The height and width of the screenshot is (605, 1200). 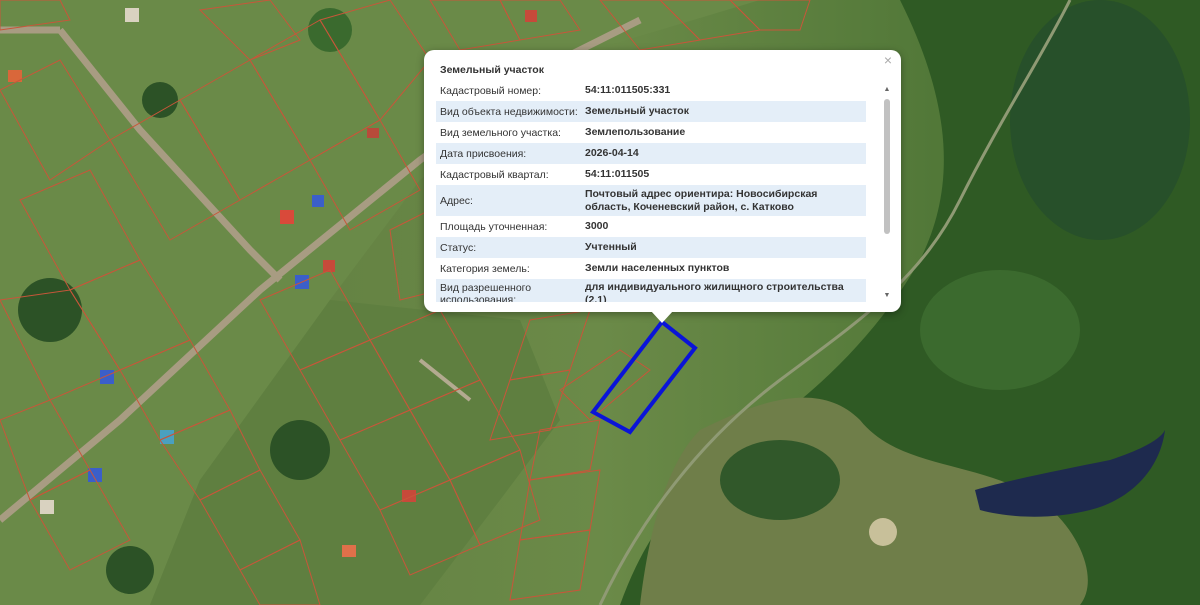 What do you see at coordinates (888, 60) in the screenshot?
I see `close-button: ×` at bounding box center [888, 60].